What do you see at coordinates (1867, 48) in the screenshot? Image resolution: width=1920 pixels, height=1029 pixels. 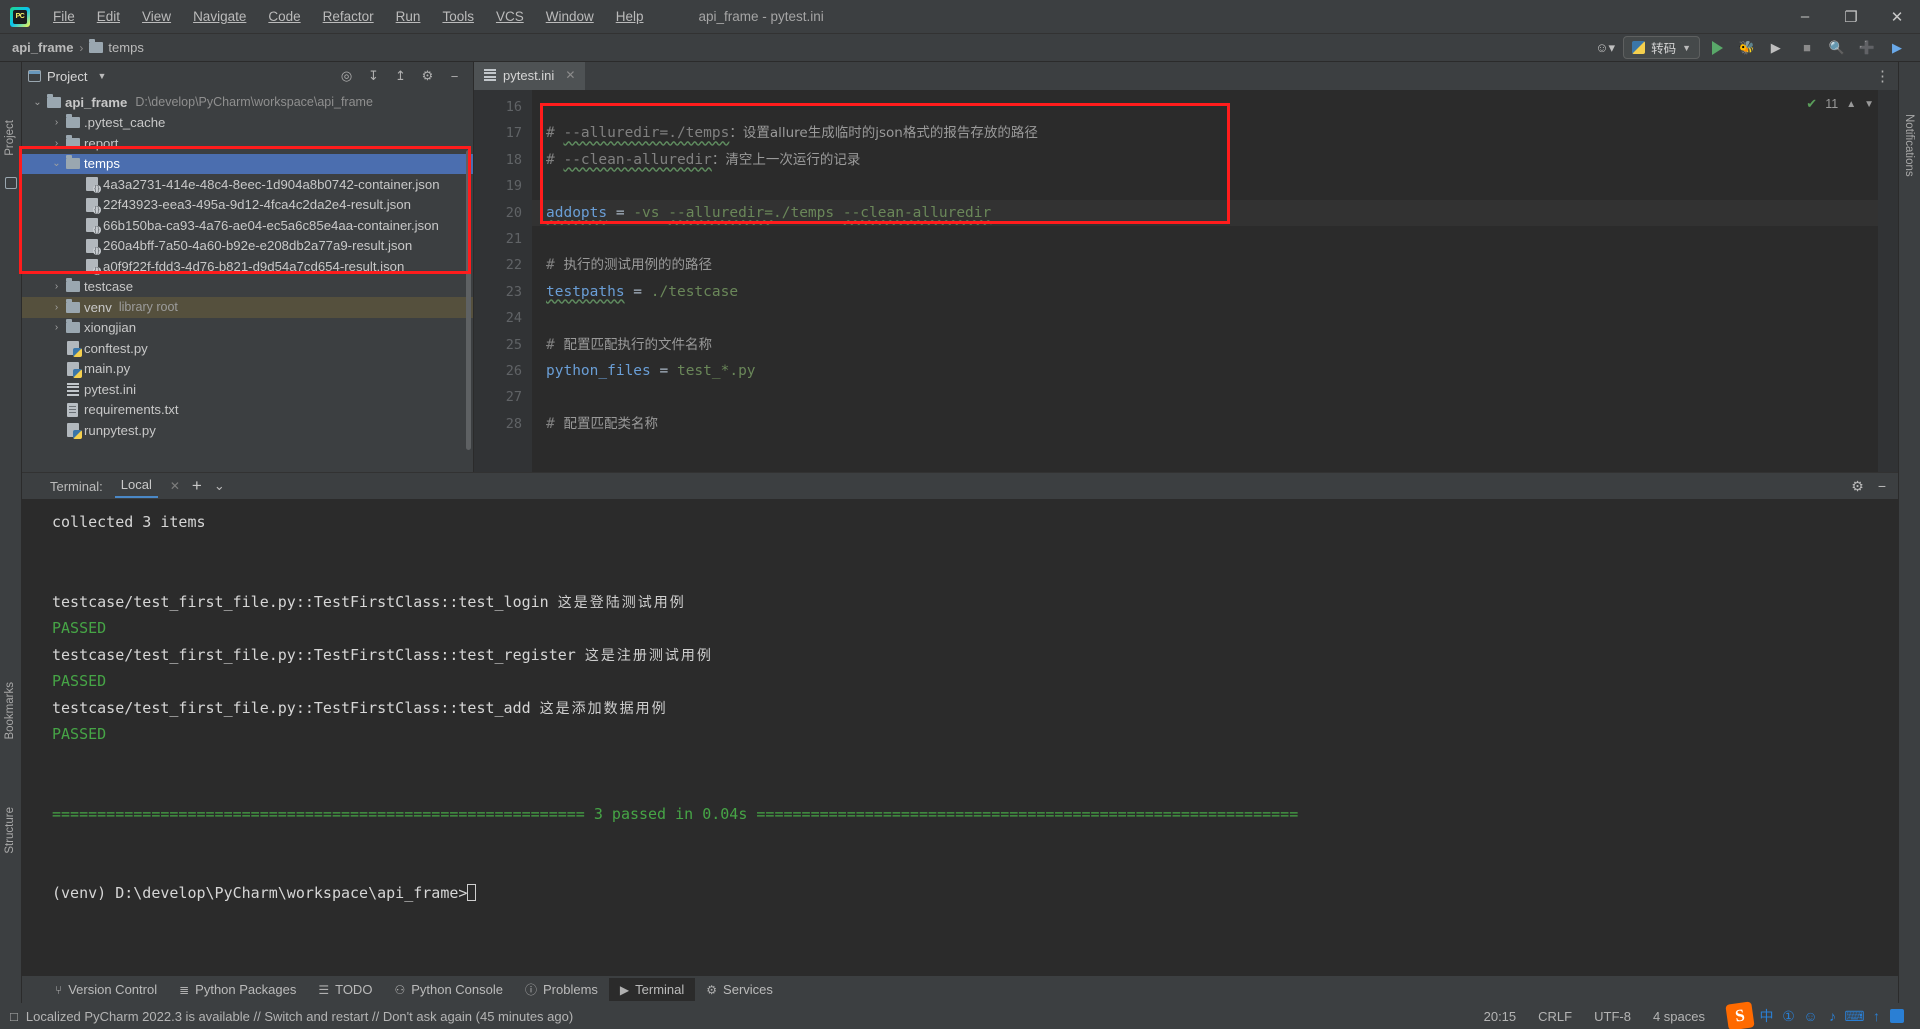 I see `updates-icon: ➕` at bounding box center [1867, 48].